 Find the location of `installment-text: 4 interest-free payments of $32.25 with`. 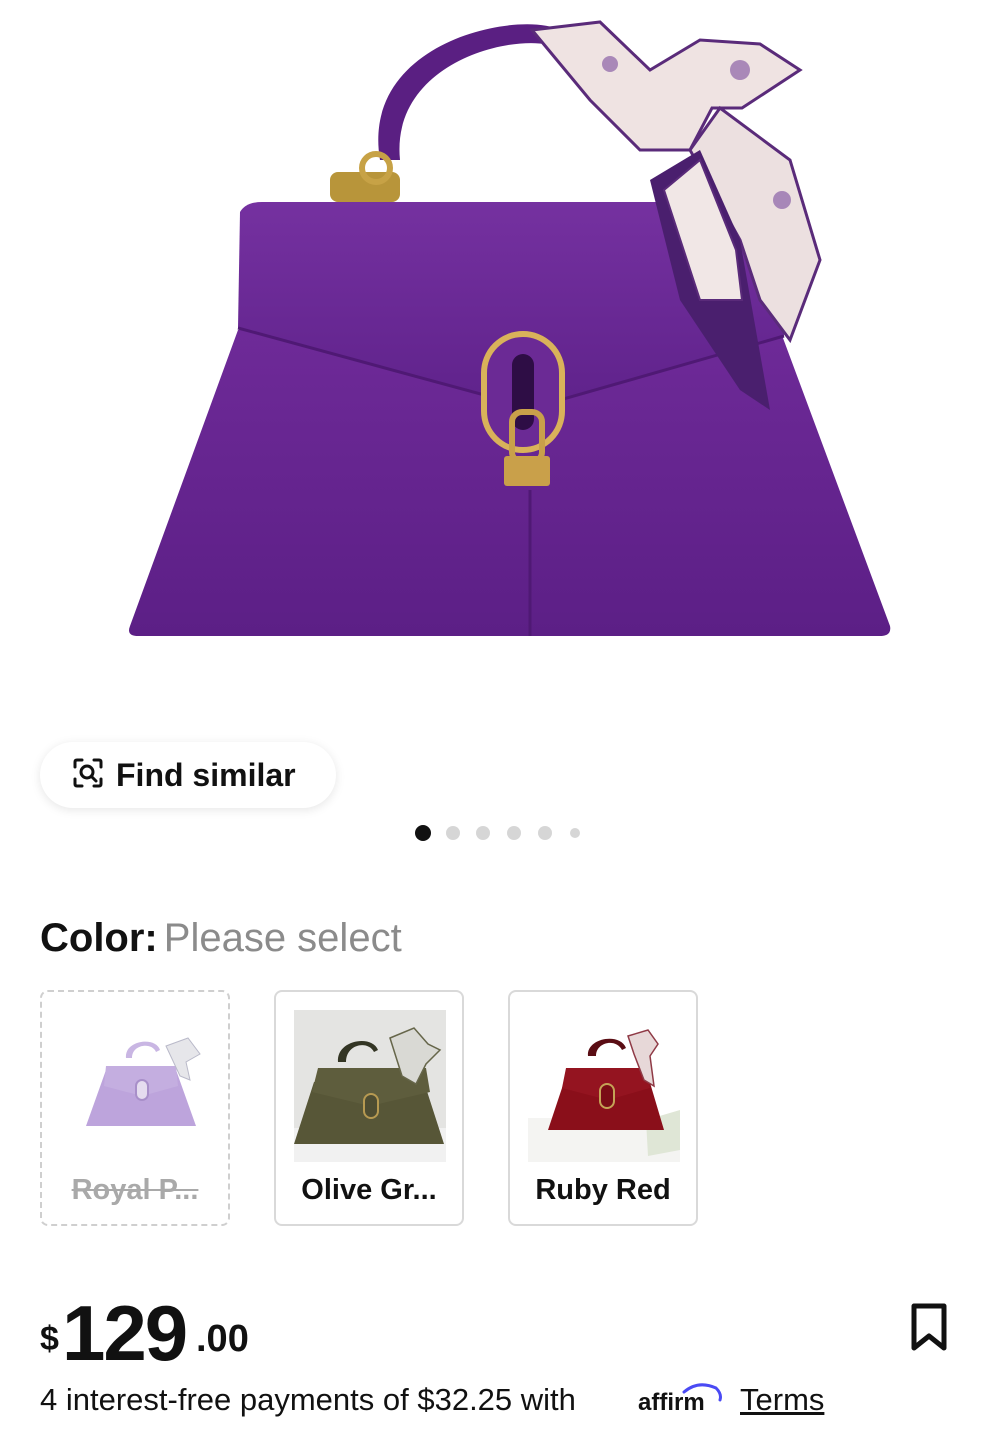

installment-text: 4 interest-free payments of $32.25 with is located at coordinates (308, 1399).